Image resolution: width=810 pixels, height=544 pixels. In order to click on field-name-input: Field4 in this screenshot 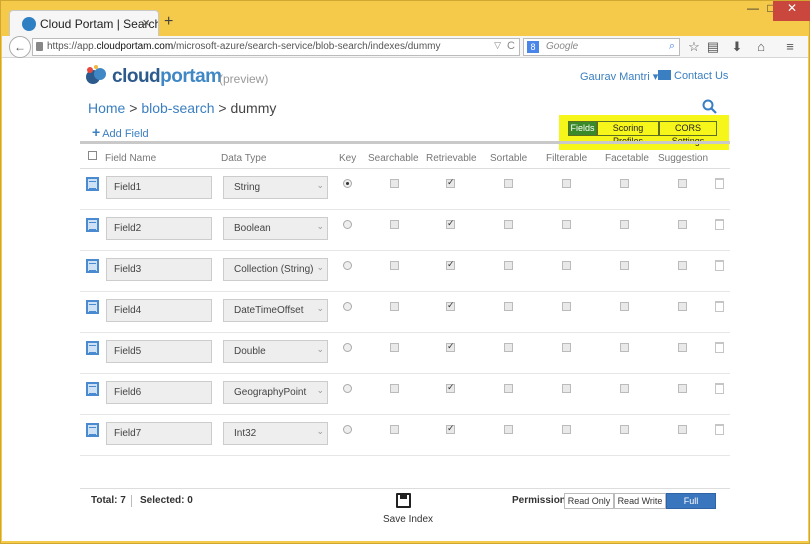, I will do `click(159, 310)`.